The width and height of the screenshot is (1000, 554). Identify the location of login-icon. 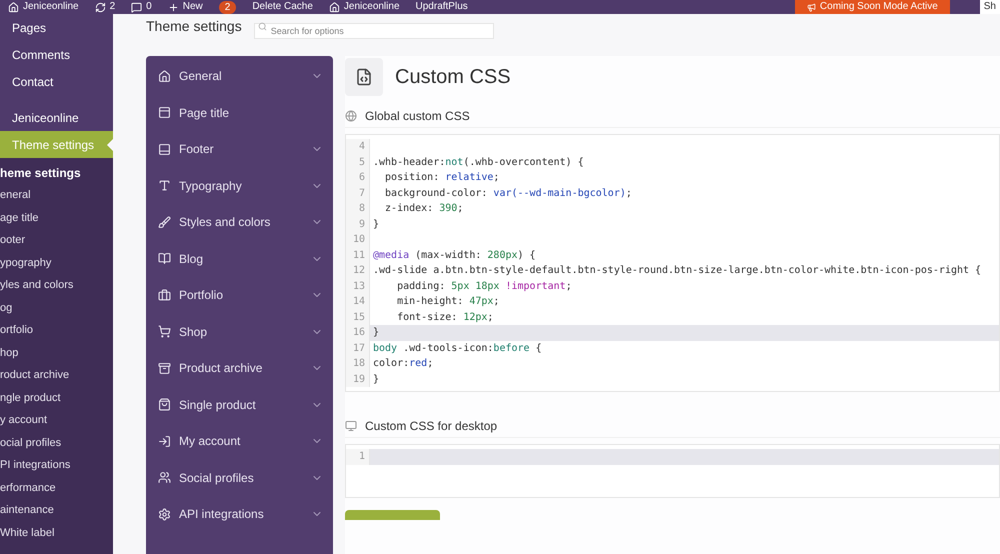
(164, 441).